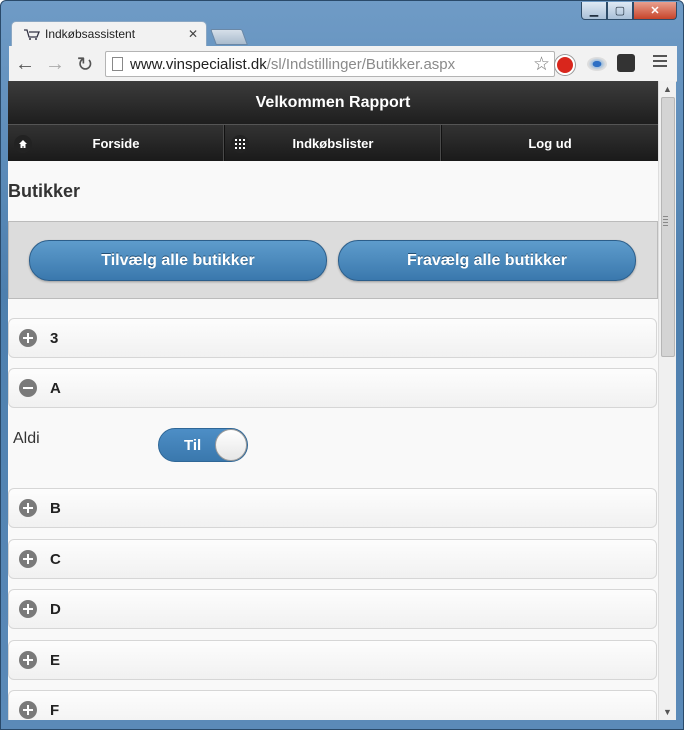 This screenshot has height=730, width=684. I want to click on nav-label-log-ud: Log ud, so click(550, 143).